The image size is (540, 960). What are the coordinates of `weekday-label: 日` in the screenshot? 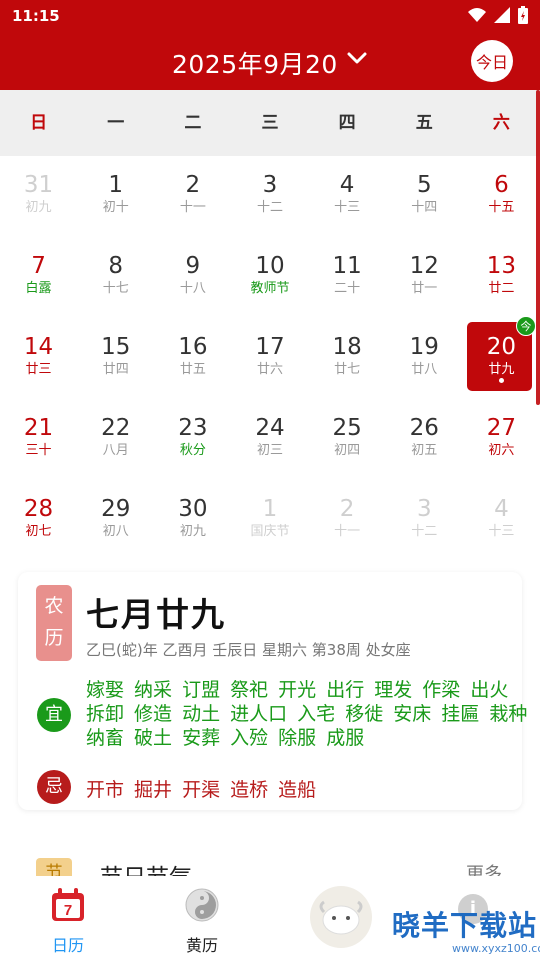 It's located at (39, 123).